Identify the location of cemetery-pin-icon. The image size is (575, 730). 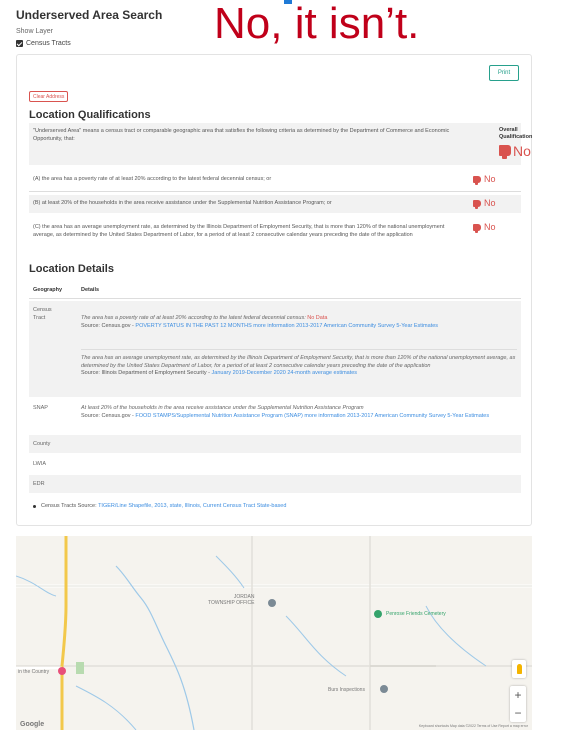
(378, 614).